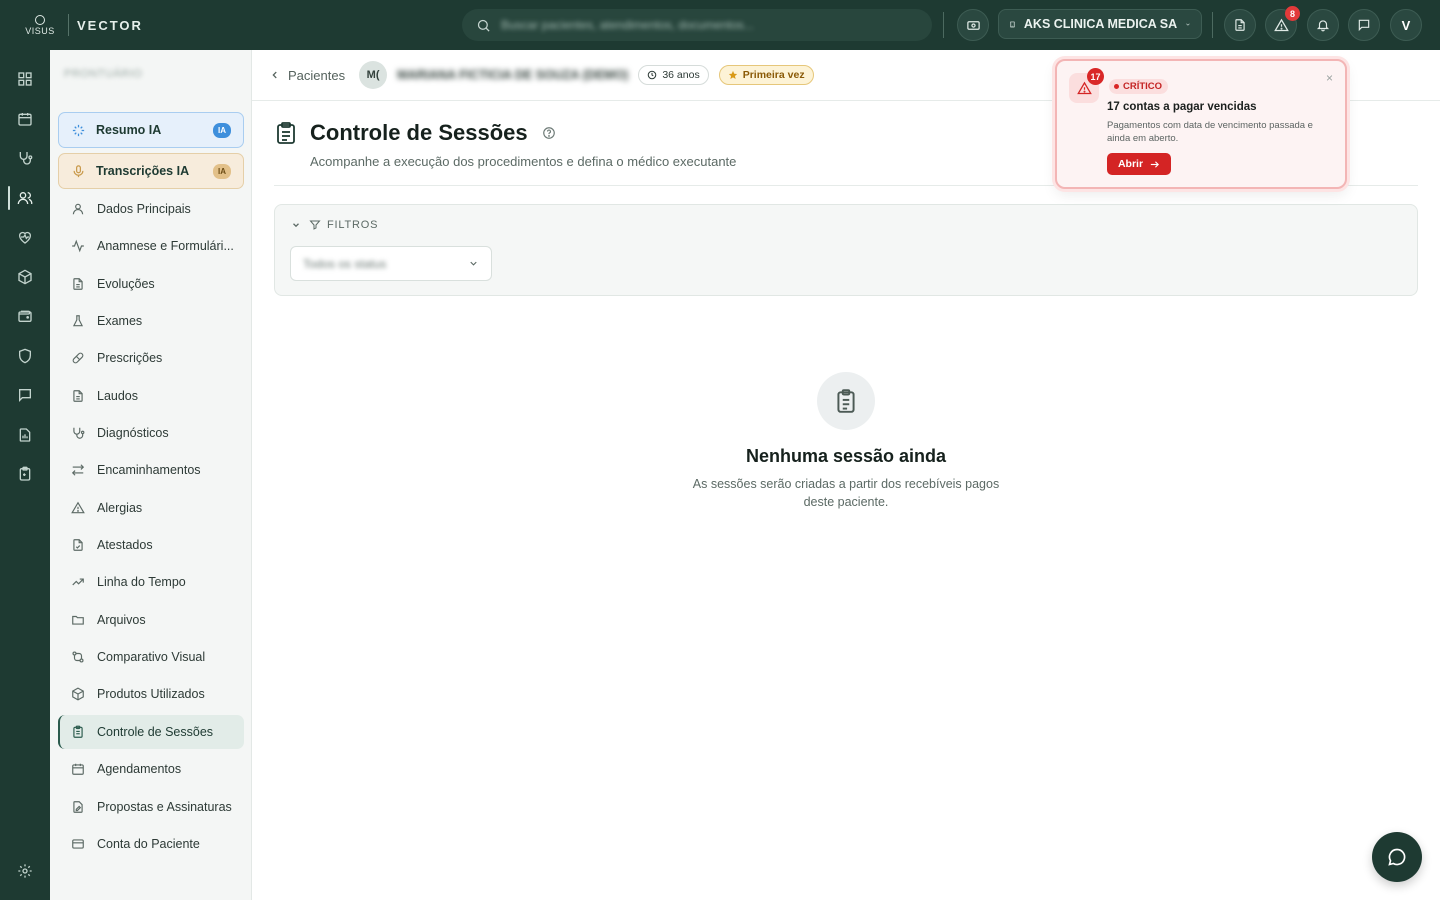  I want to click on sidebar-item-arquivos: Arquivos, so click(151, 620).